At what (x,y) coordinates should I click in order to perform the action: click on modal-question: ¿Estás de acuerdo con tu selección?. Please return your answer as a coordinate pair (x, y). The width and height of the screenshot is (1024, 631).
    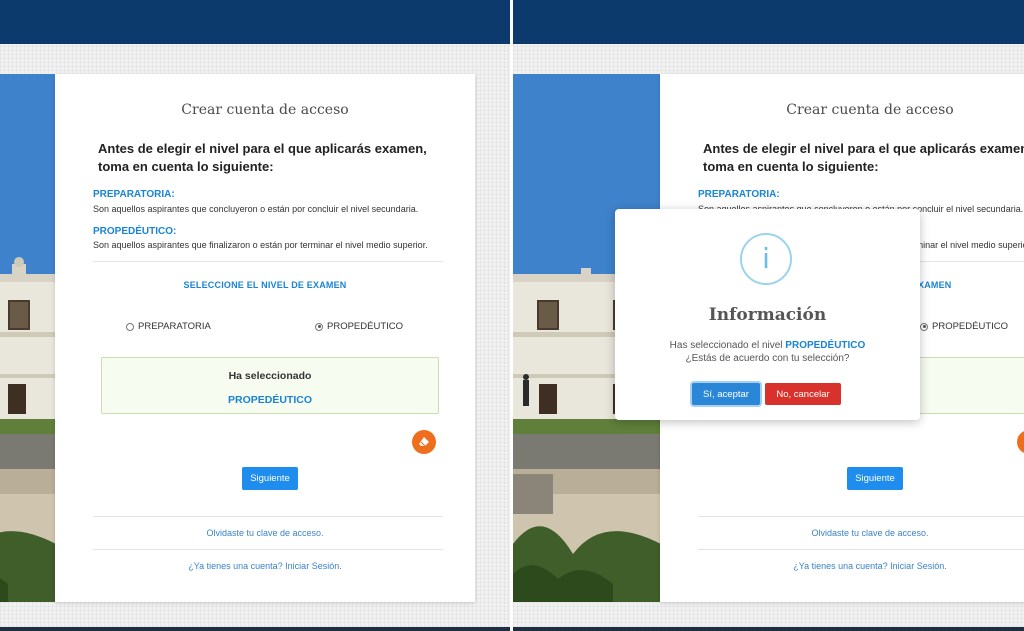
    Looking at the image, I should click on (767, 358).